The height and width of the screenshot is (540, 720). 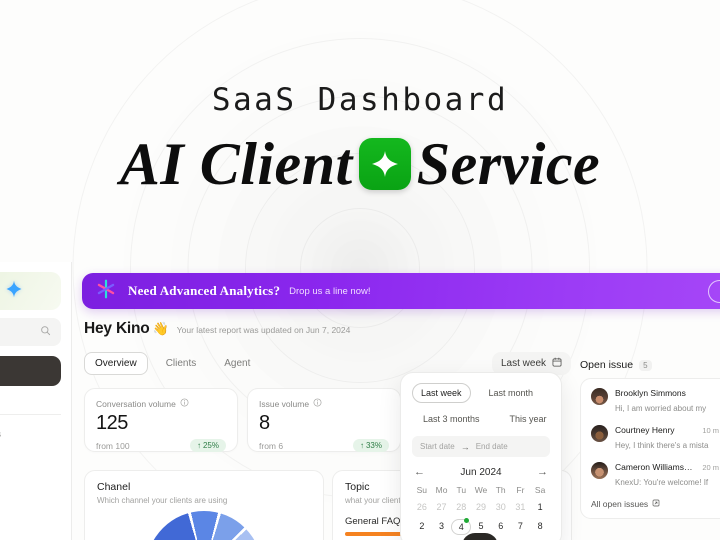 I want to click on status-badge: ↑ 33%, so click(x=370, y=445).